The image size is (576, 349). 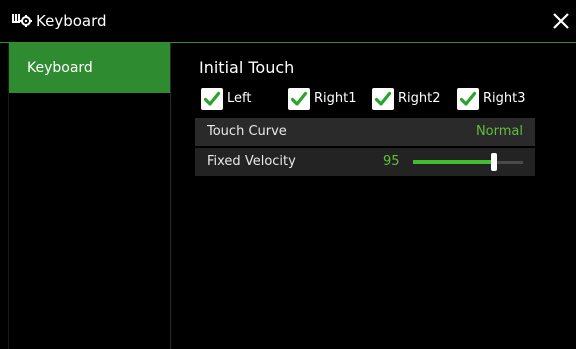 I want to click on checkbox-label: Right2, so click(x=419, y=98).